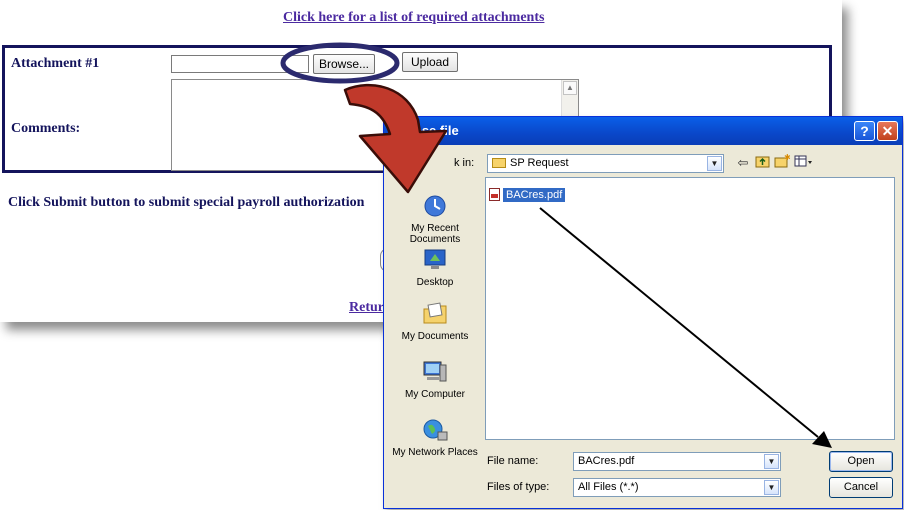  I want to click on up-folder-icon, so click(762, 163).